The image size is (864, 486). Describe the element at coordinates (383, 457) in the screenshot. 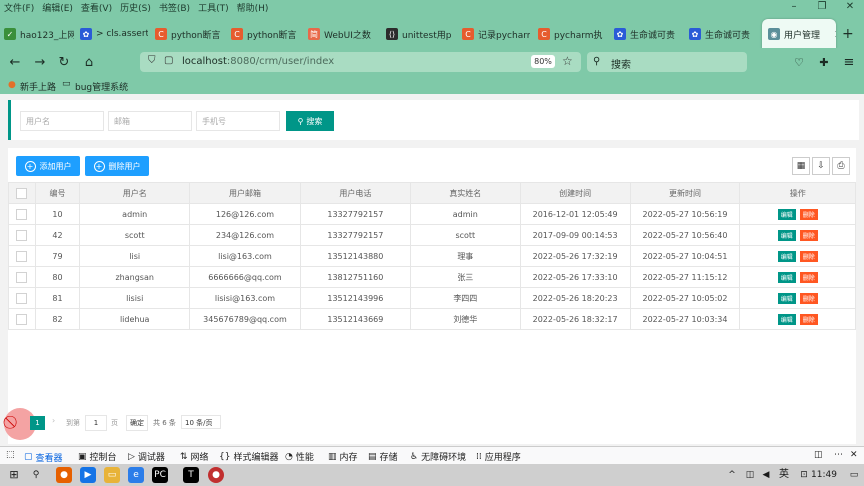

I see `devtools-tab-storage: ▤ 存储` at that location.